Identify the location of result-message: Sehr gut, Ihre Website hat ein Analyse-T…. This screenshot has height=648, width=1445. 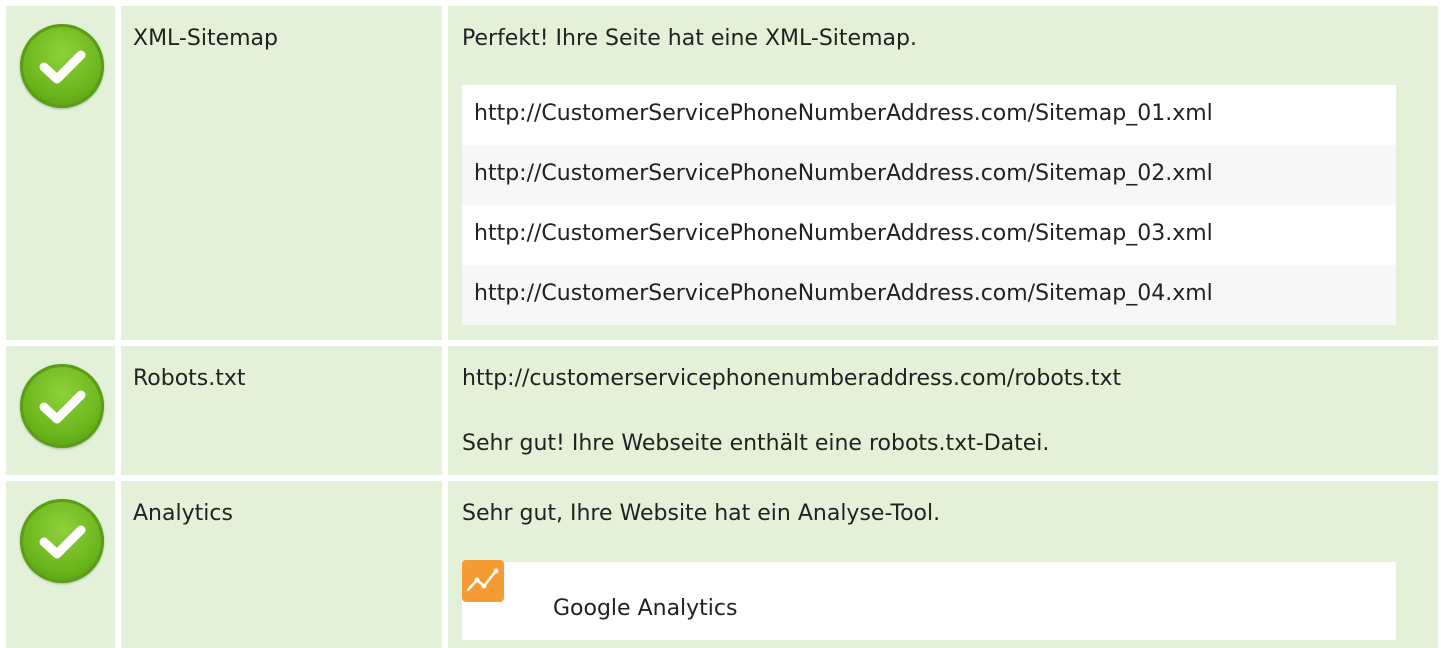
(701, 513).